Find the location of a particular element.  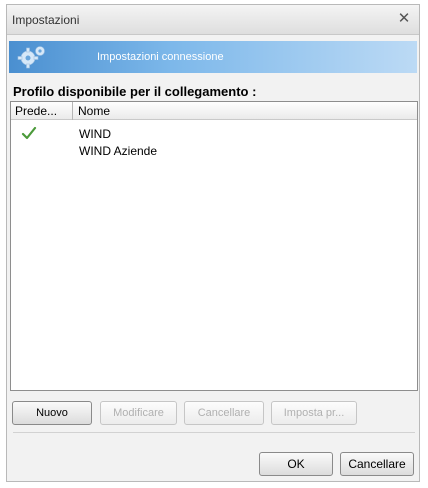

profile-name: WIND is located at coordinates (95, 134).